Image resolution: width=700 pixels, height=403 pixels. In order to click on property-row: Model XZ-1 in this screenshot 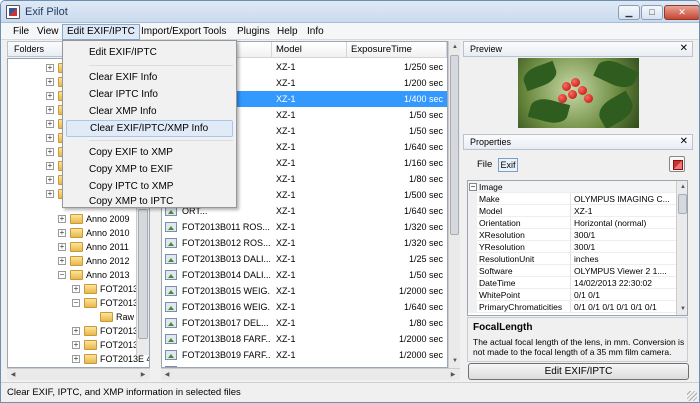, I will do `click(572, 211)`.